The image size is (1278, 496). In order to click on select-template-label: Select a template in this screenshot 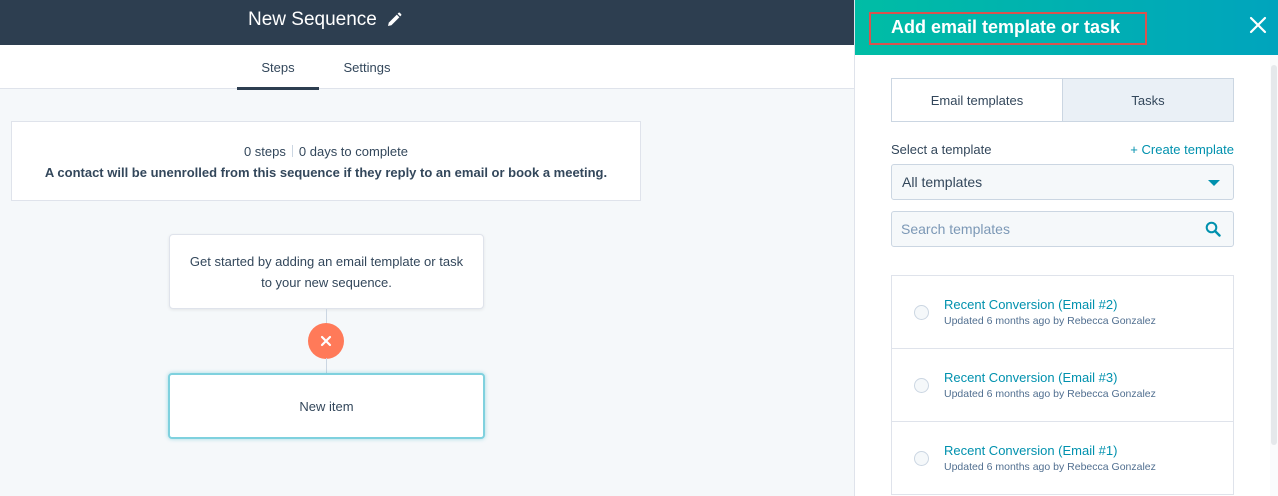, I will do `click(941, 149)`.